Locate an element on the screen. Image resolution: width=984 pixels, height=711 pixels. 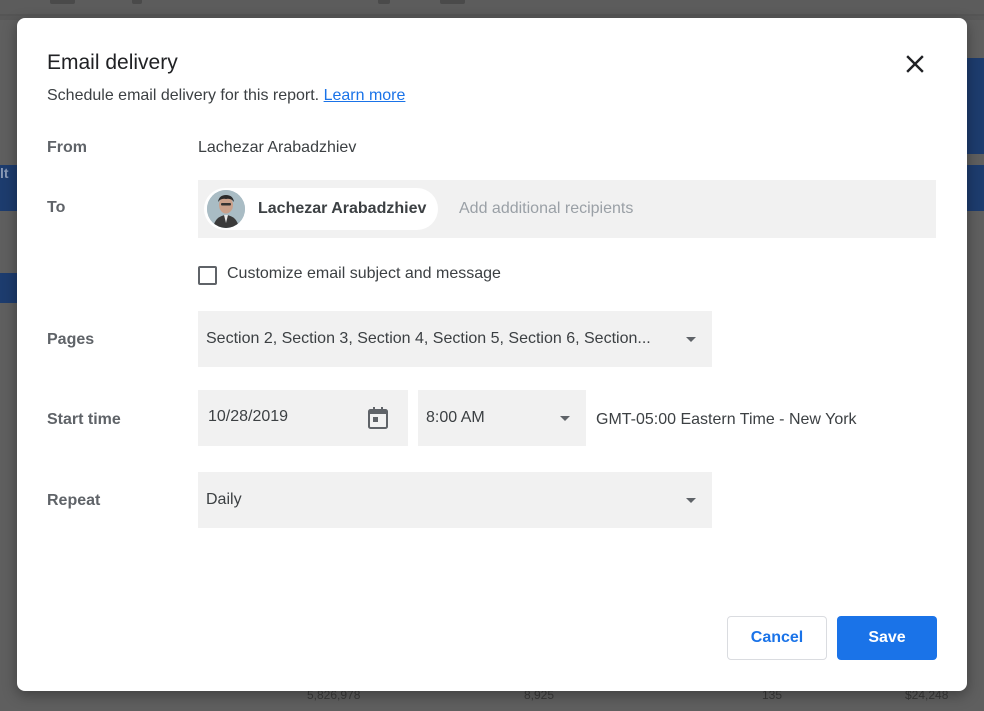
start-date-field is located at coordinates (303, 418).